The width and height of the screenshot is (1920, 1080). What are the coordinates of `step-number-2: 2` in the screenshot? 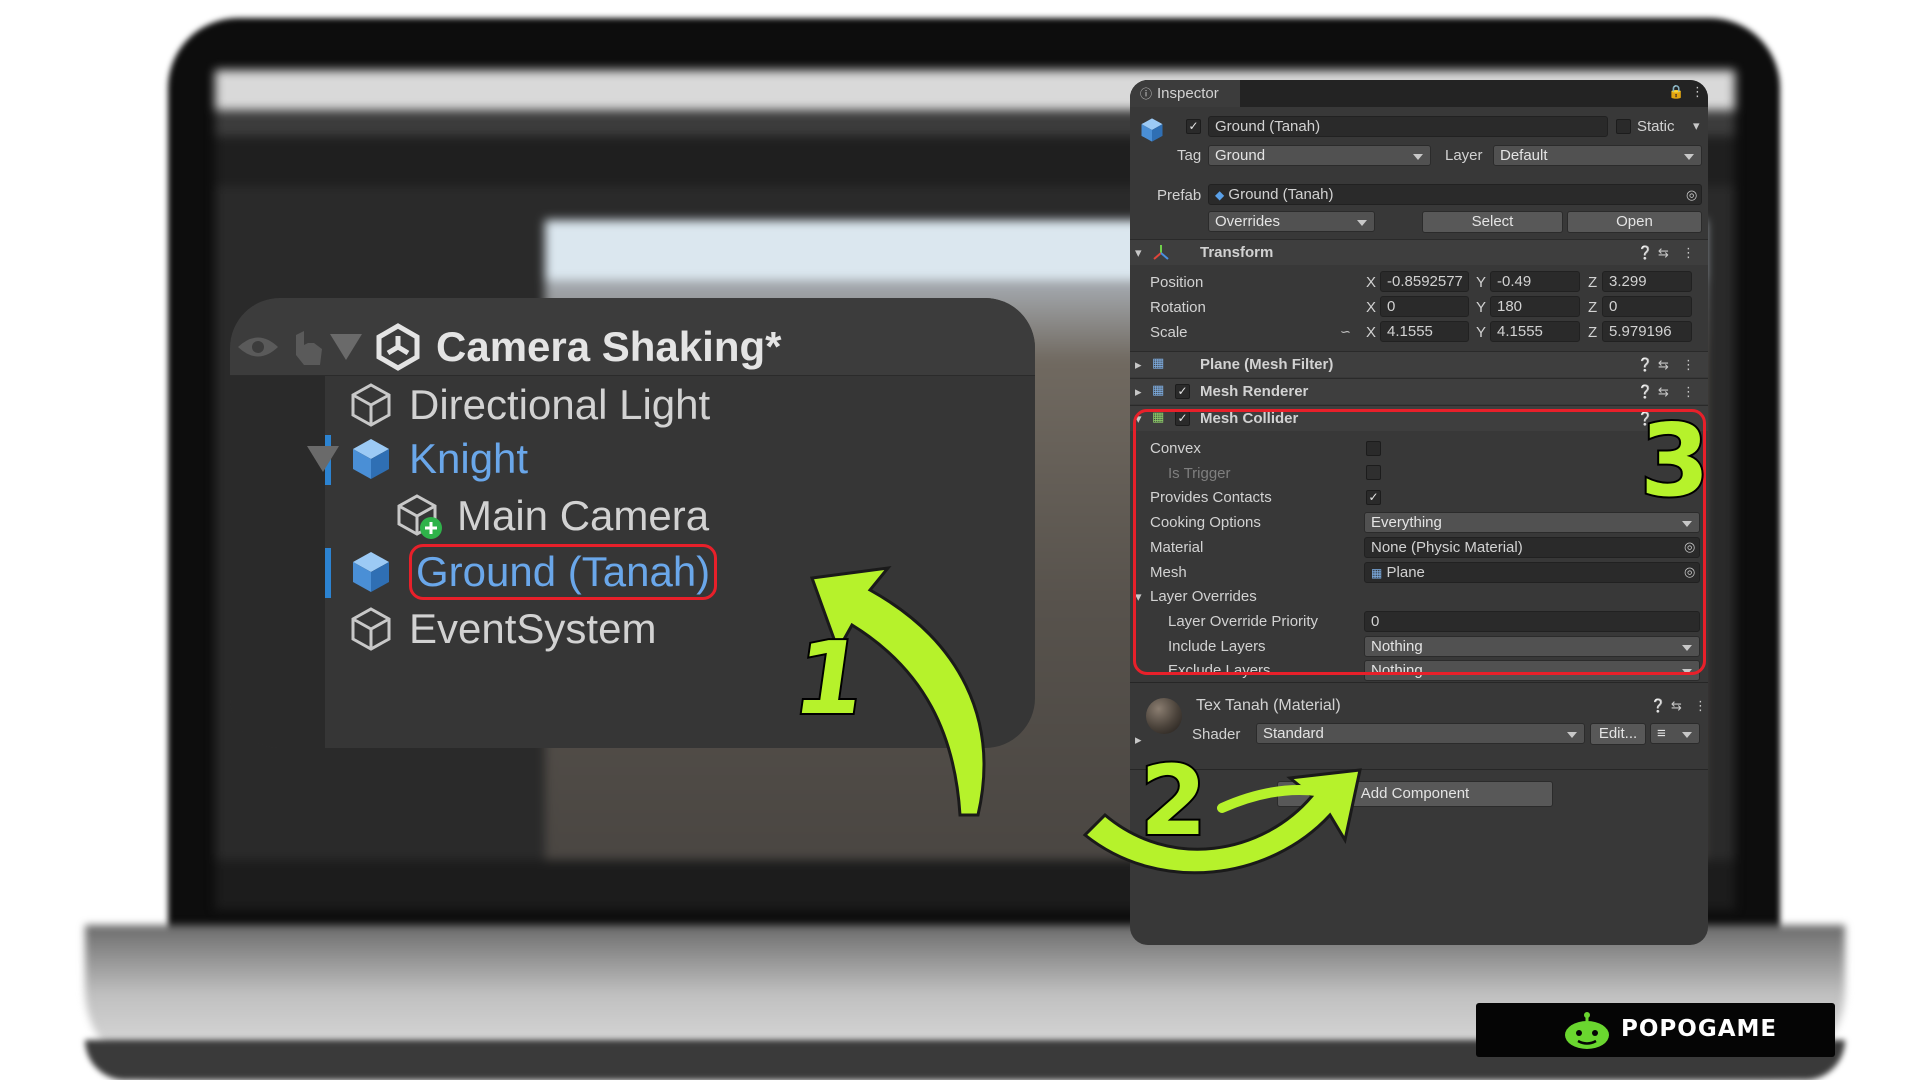 It's located at (1173, 801).